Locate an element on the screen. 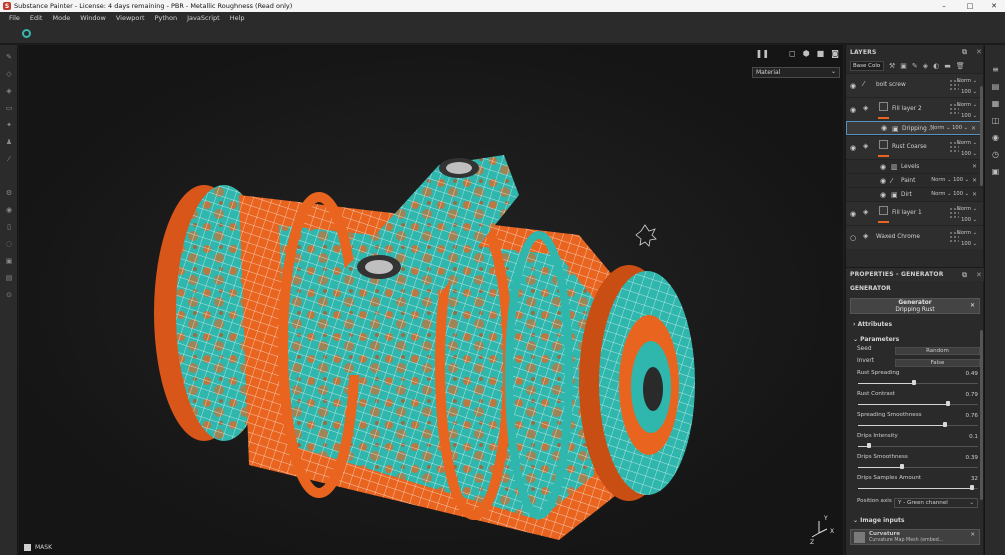 This screenshot has width=1005, height=555. parameter-slider: Rust Spreading 0.49 is located at coordinates (917, 380).